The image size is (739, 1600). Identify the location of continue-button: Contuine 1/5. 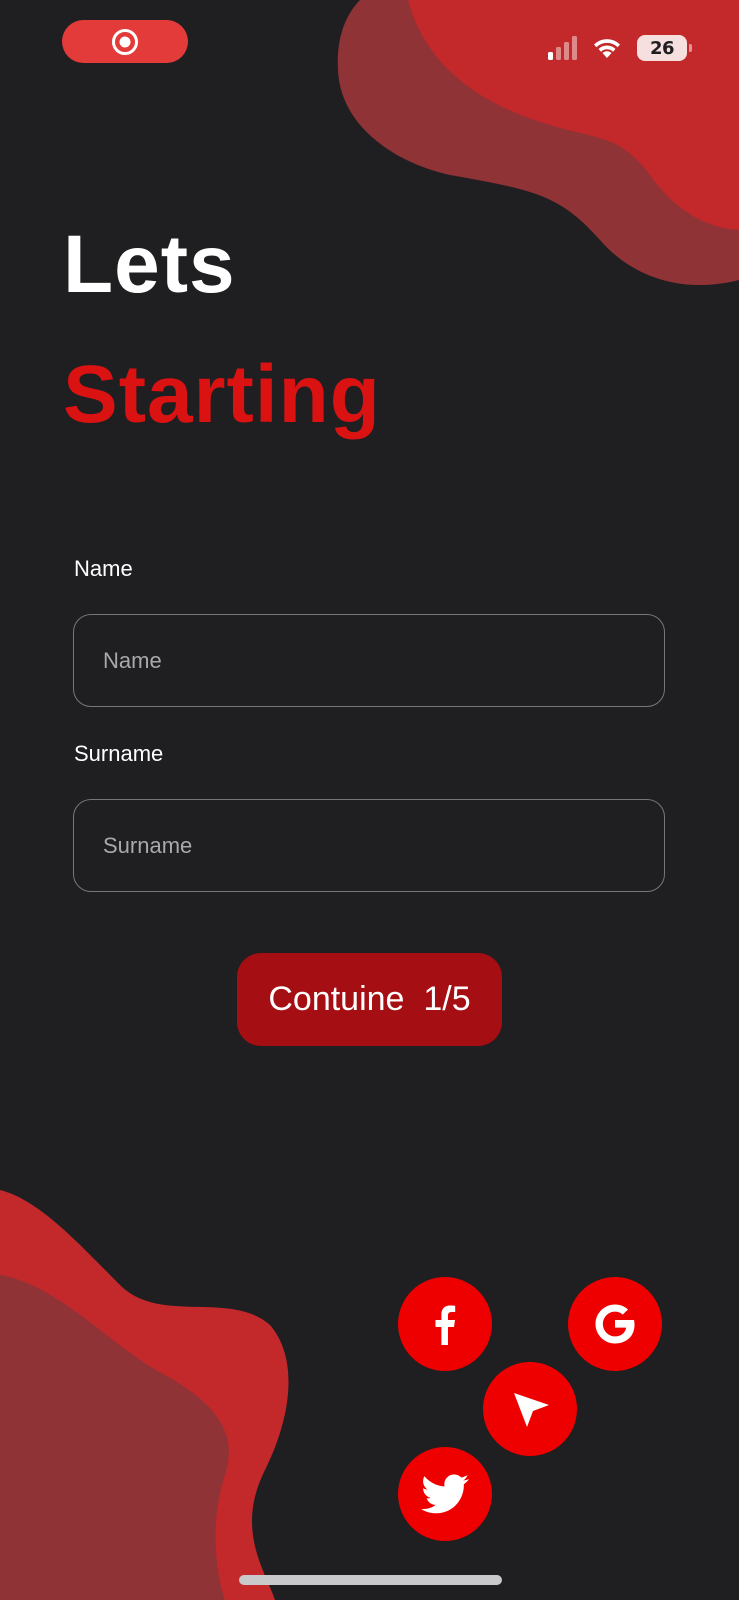
(369, 999).